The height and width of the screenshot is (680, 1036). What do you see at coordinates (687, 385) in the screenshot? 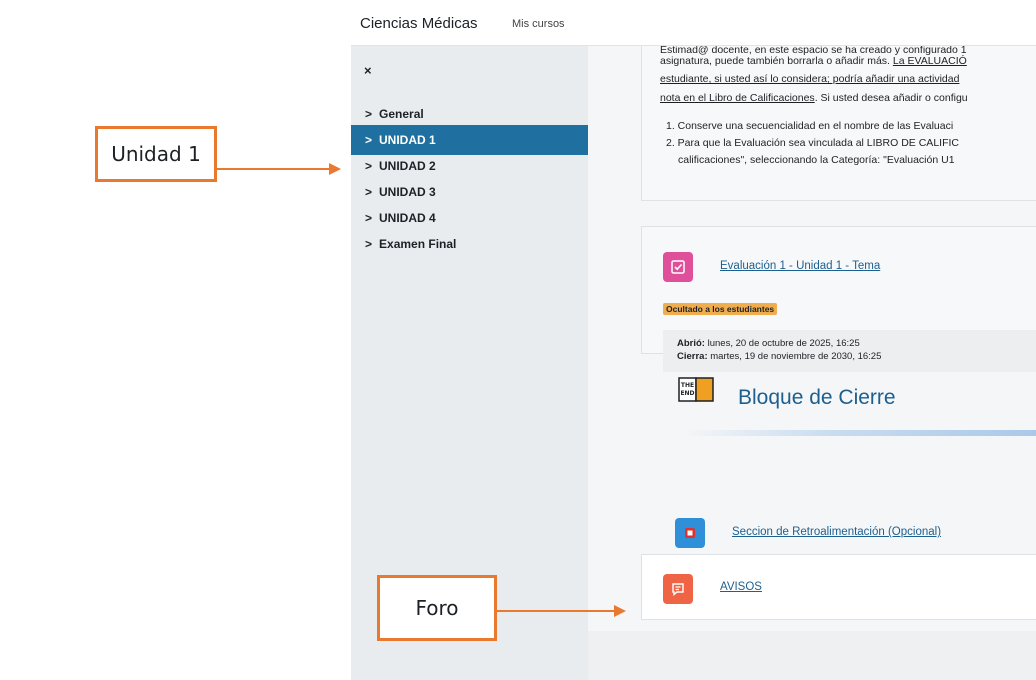
I see `icon-text-top: THE` at bounding box center [687, 385].